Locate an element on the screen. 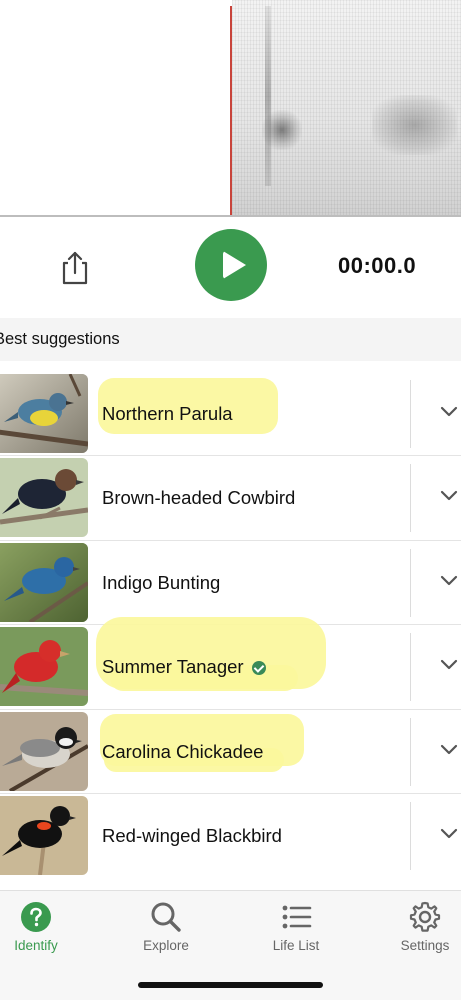 The image size is (461, 1000). suggestion-label: Northern Parula is located at coordinates (167, 414).